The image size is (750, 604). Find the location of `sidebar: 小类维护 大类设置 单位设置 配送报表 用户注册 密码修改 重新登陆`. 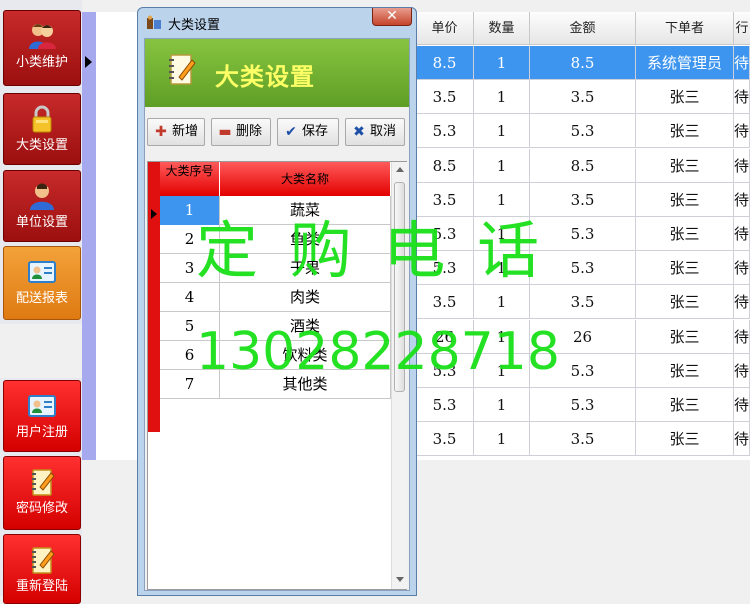

sidebar: 小类维护 大类设置 单位设置 配送报表 用户注册 密码修改 重新登陆 is located at coordinates (41, 302).